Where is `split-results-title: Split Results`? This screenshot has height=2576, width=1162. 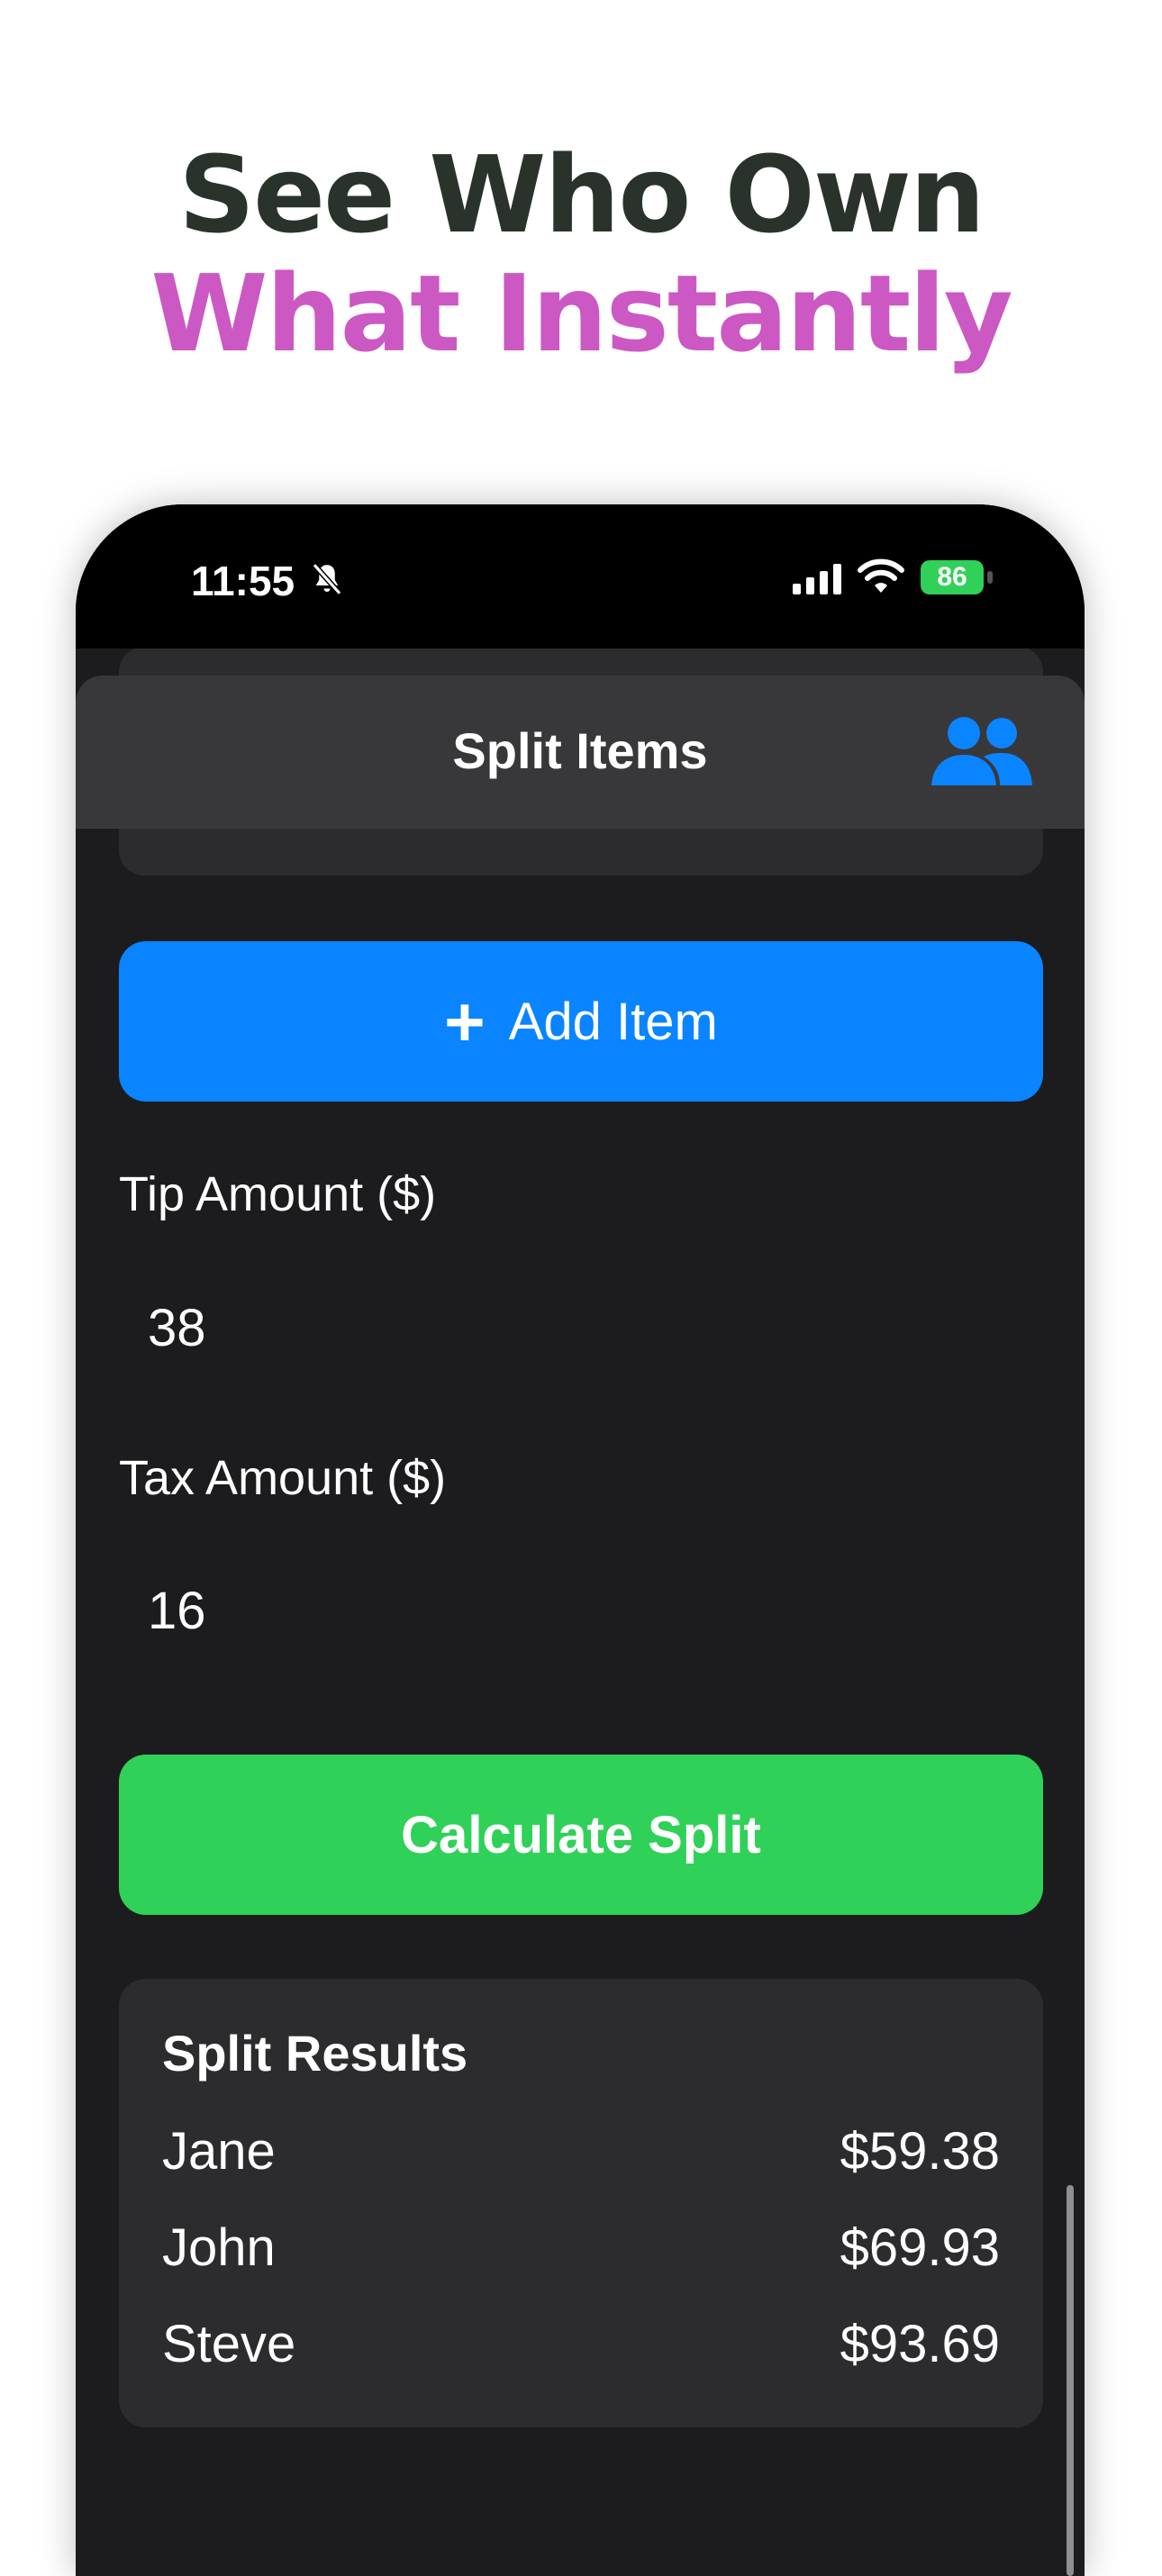 split-results-title: Split Results is located at coordinates (315, 2053).